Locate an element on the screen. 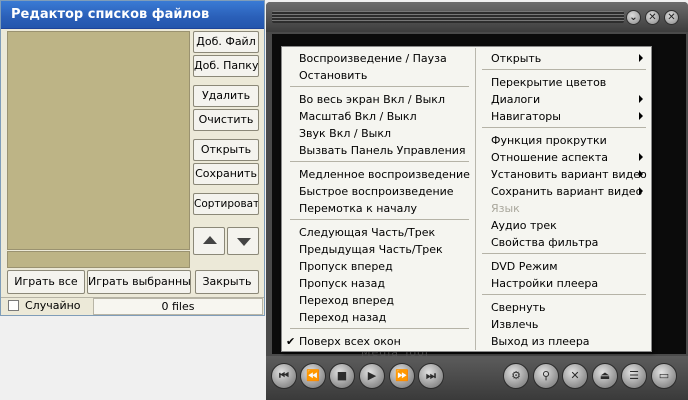 This screenshot has height=400, width=688. move-up-button is located at coordinates (209, 241).